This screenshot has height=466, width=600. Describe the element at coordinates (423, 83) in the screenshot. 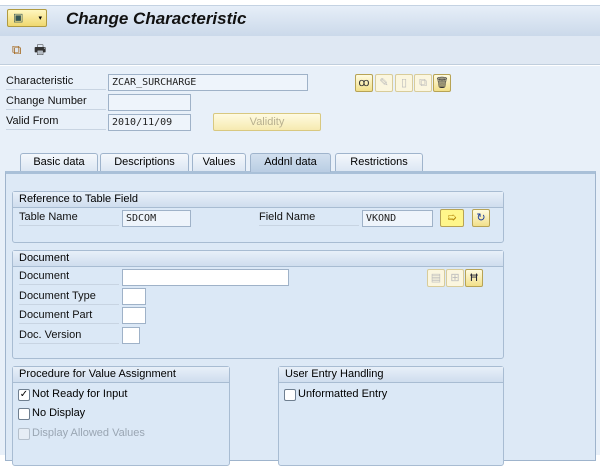

I see `copy-icon: ⧉` at that location.